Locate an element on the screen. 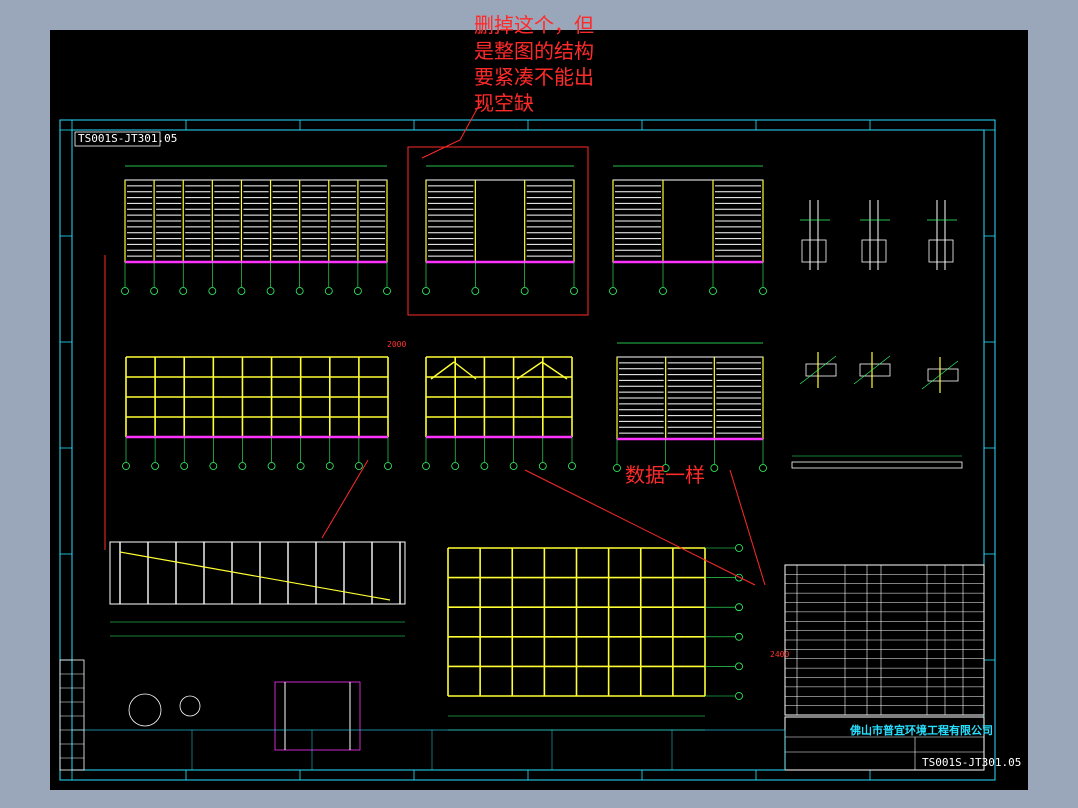  bill-of-materials-table is located at coordinates (884, 640).